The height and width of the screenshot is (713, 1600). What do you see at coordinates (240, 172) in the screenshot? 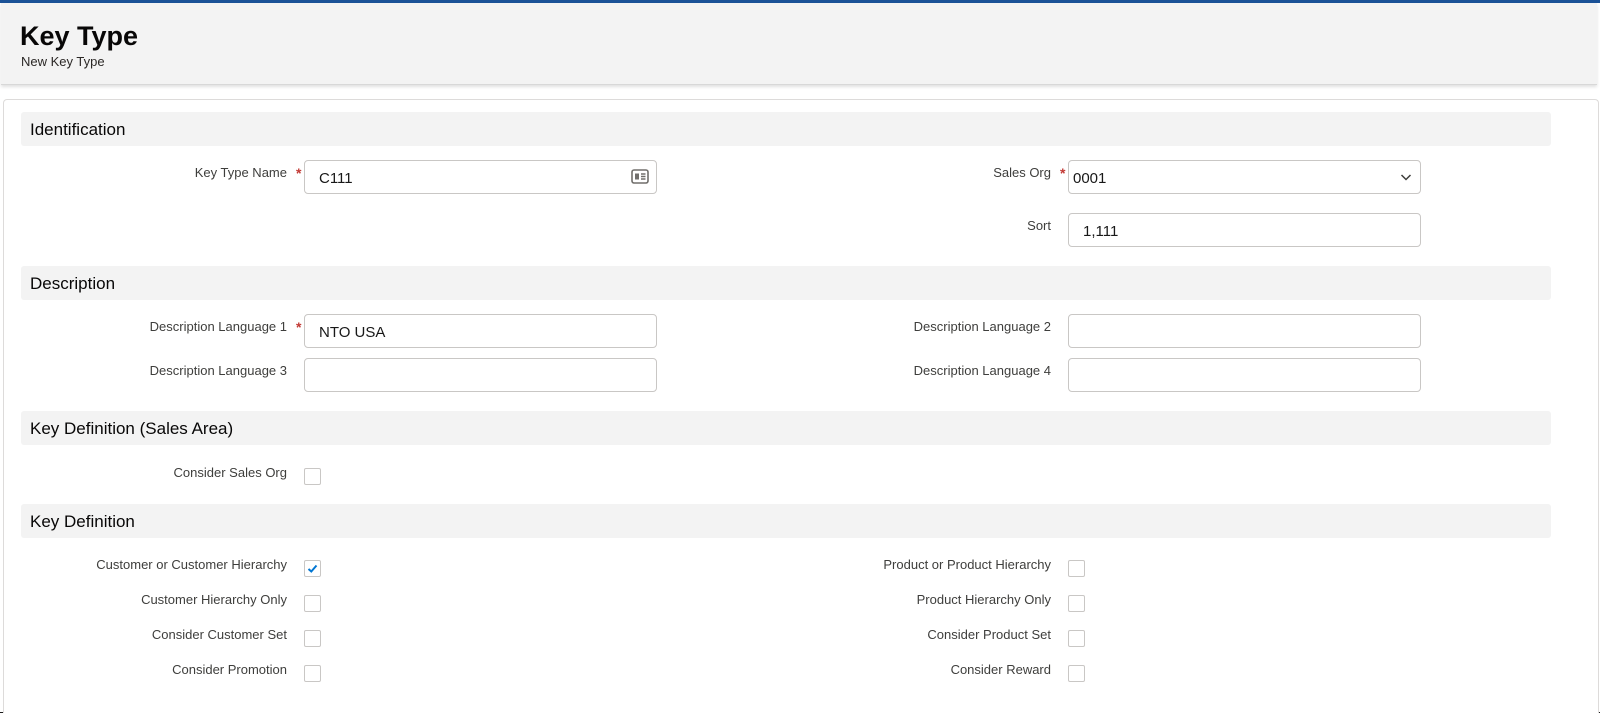
I see `key-type-name-label: Key Type Name` at bounding box center [240, 172].